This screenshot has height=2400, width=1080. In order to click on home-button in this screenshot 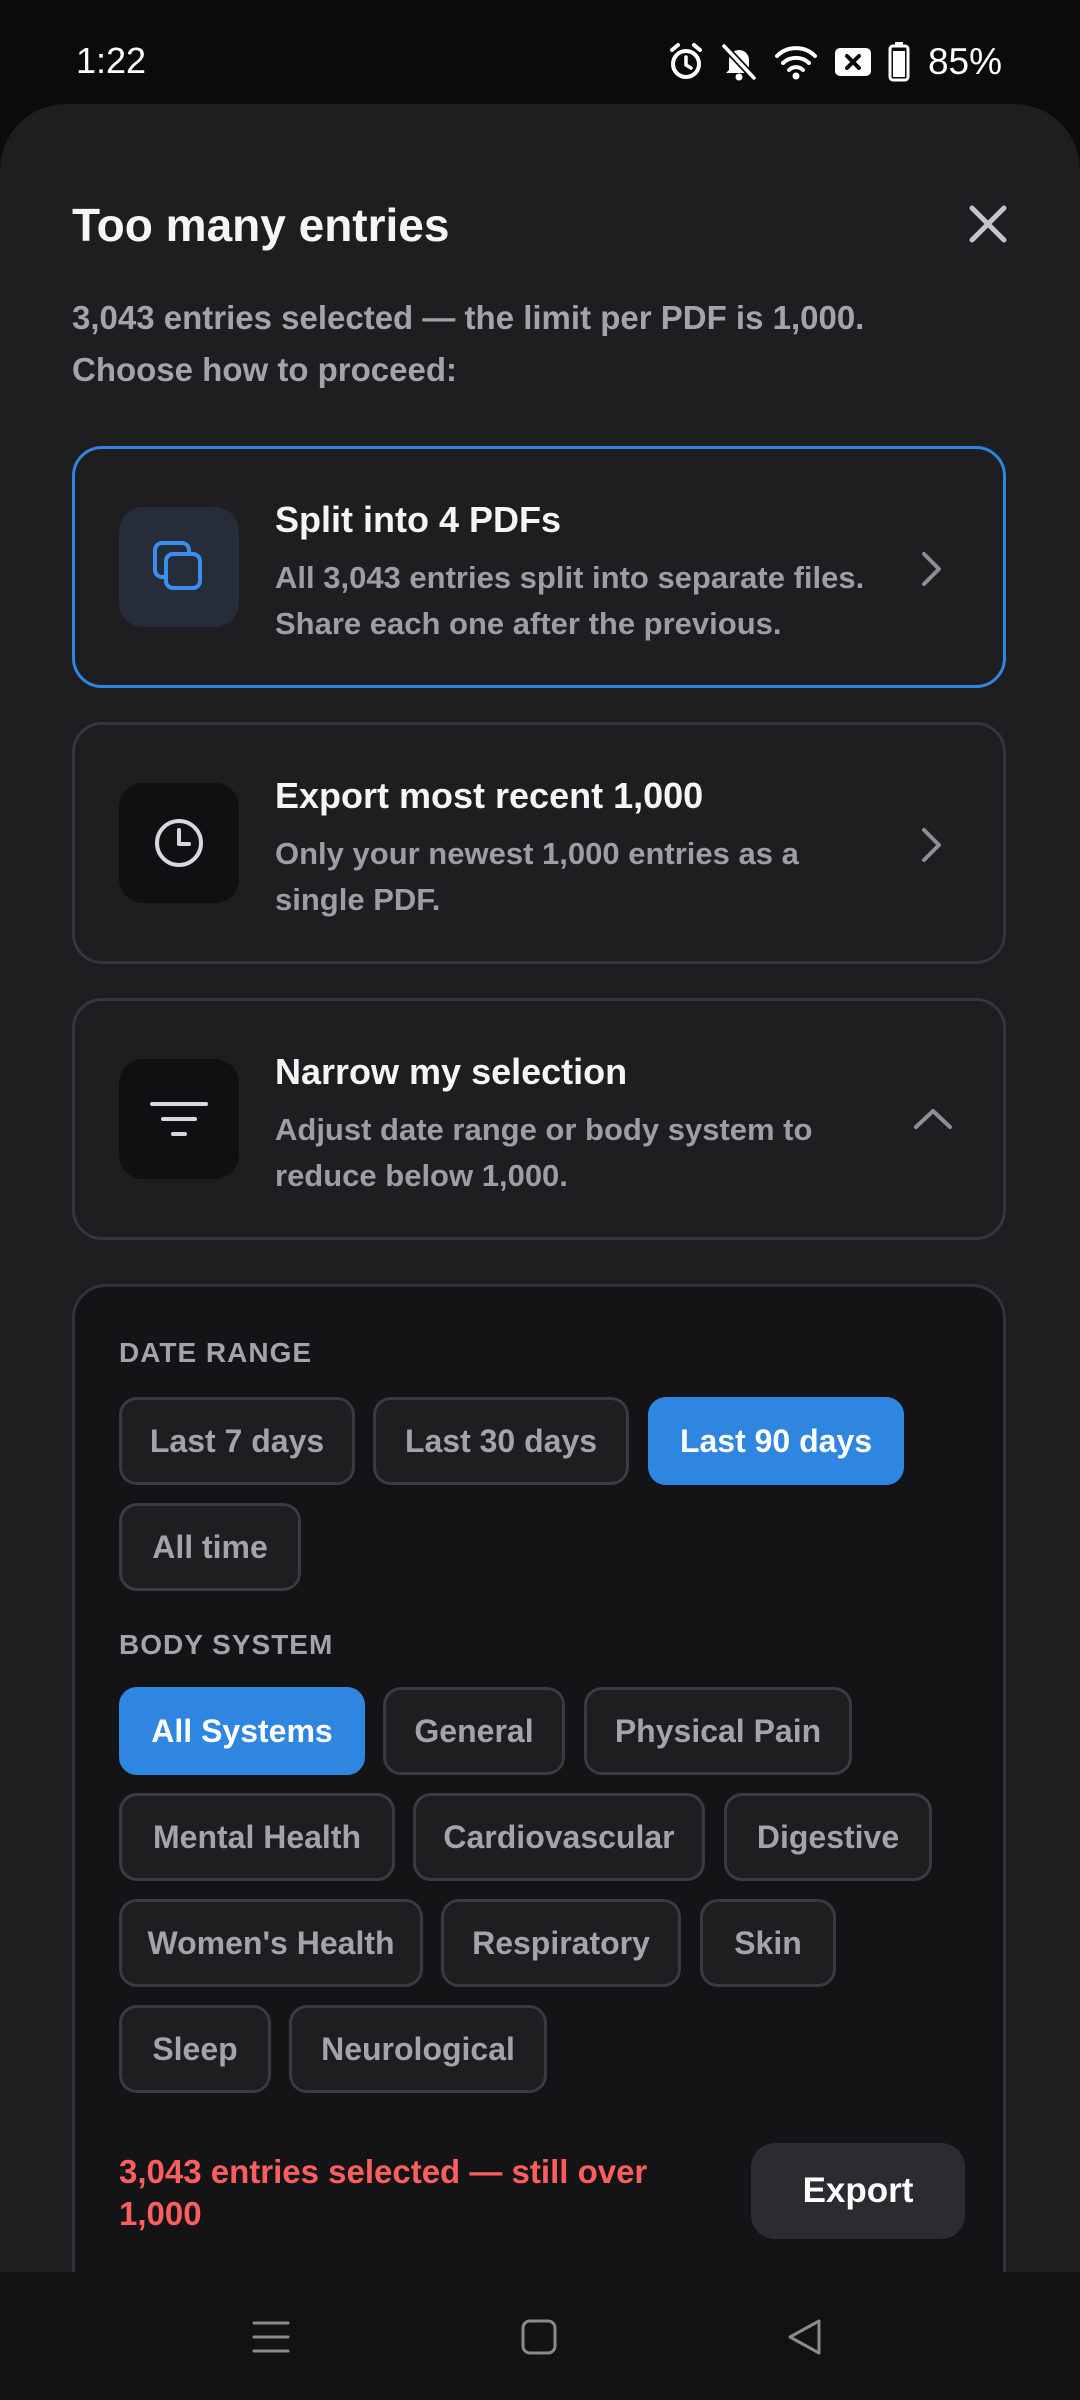, I will do `click(539, 2337)`.